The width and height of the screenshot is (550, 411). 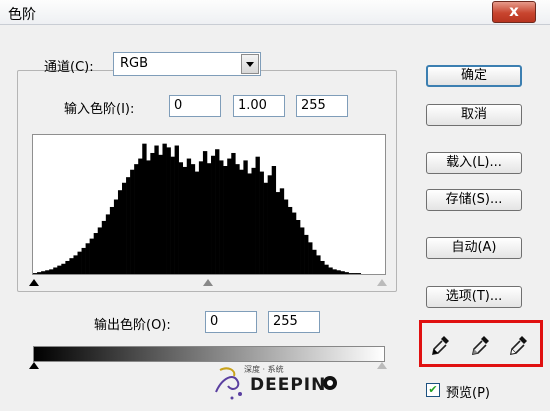 What do you see at coordinates (474, 76) in the screenshot?
I see `ok-button: 确定` at bounding box center [474, 76].